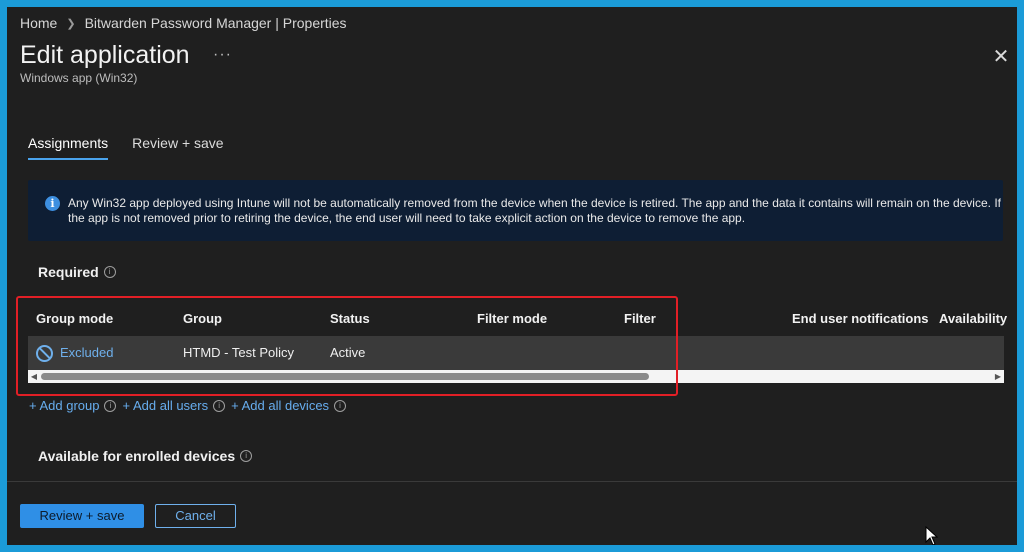 This screenshot has height=552, width=1024. What do you see at coordinates (68, 272) in the screenshot?
I see `required-heading-label: Required` at bounding box center [68, 272].